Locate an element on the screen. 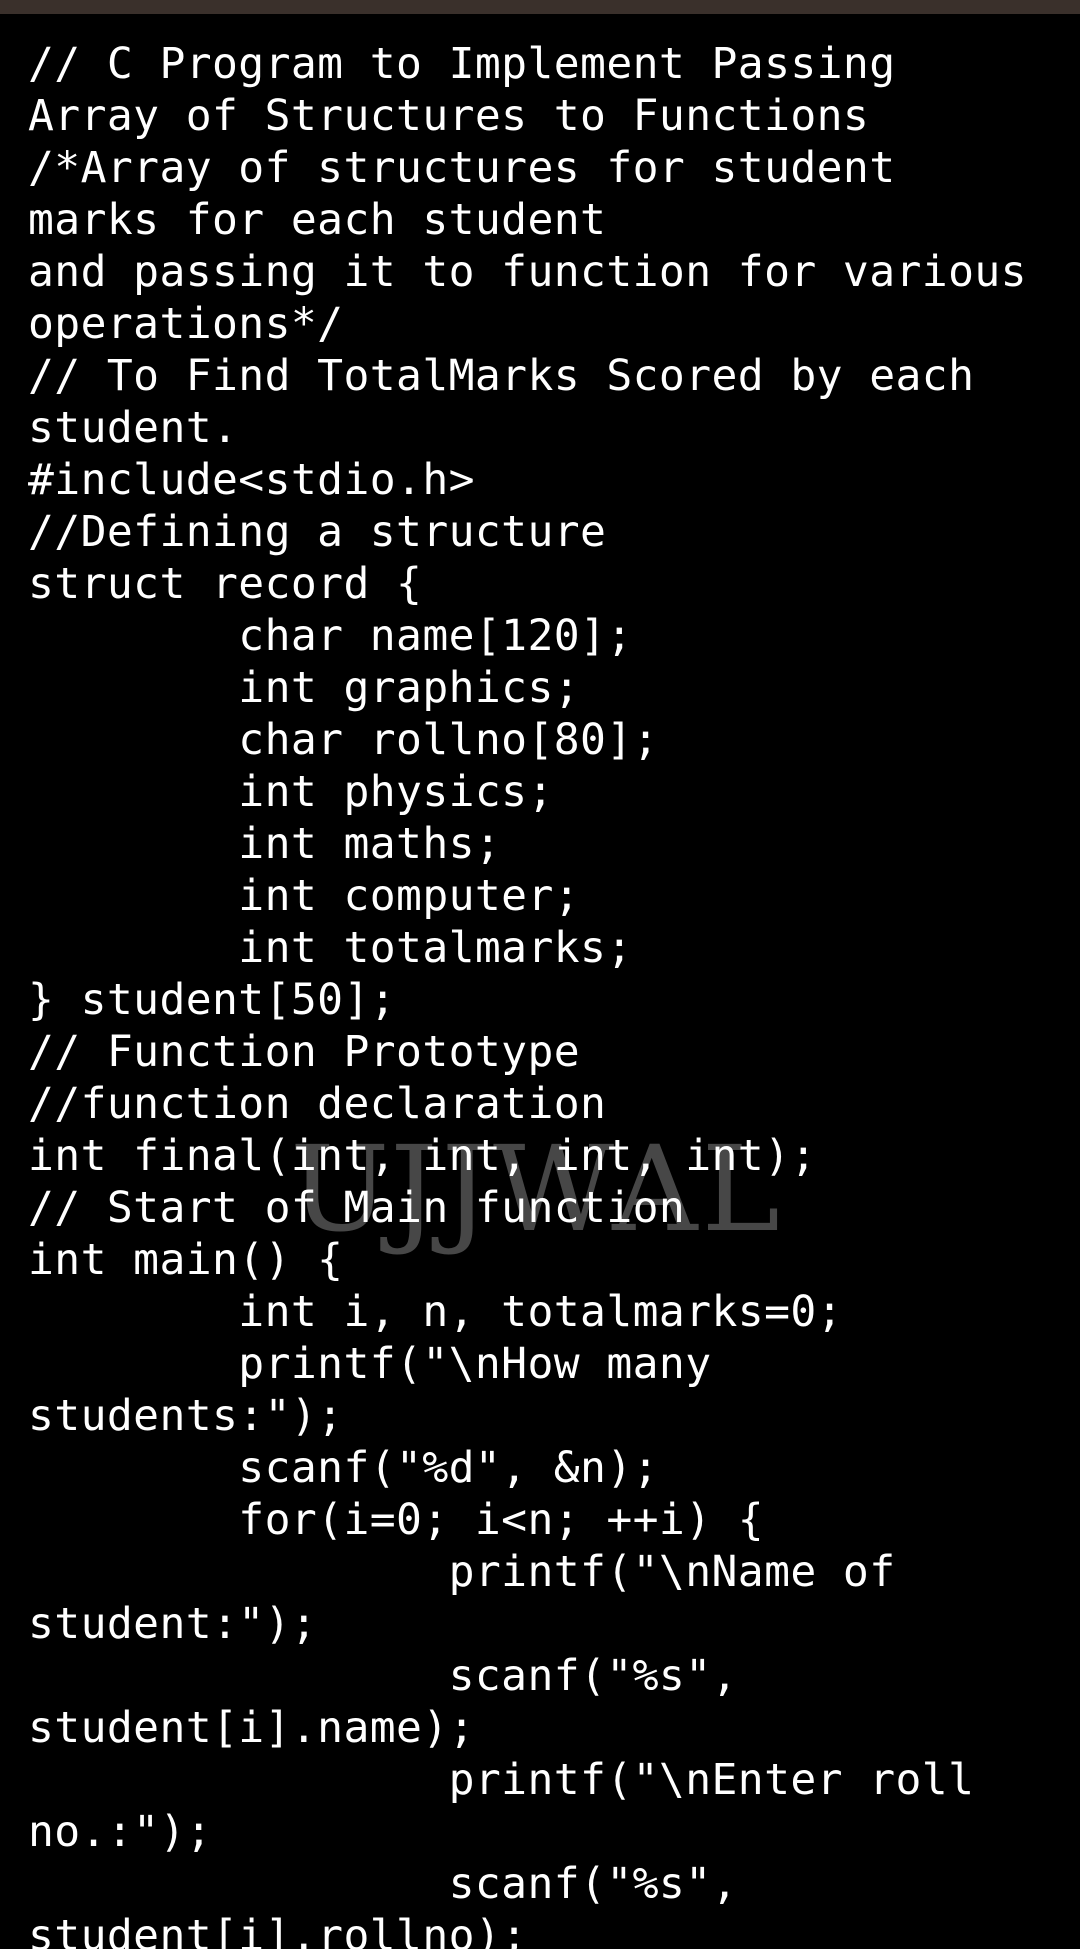  code-line: printf("\nHow many is located at coordinates (370, 1364).